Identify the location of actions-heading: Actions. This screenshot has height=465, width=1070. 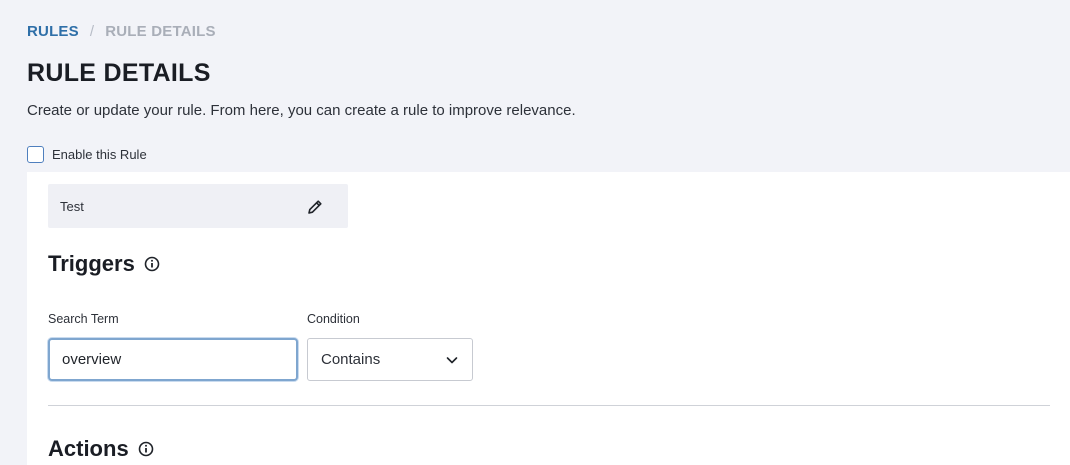
(101, 449).